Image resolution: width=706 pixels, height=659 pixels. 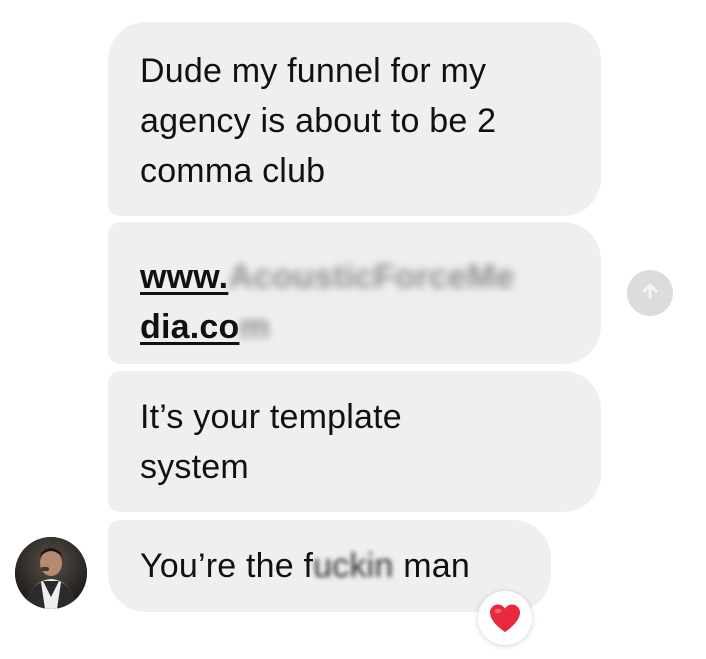 I want to click on link-line: dia.com, so click(x=355, y=327).